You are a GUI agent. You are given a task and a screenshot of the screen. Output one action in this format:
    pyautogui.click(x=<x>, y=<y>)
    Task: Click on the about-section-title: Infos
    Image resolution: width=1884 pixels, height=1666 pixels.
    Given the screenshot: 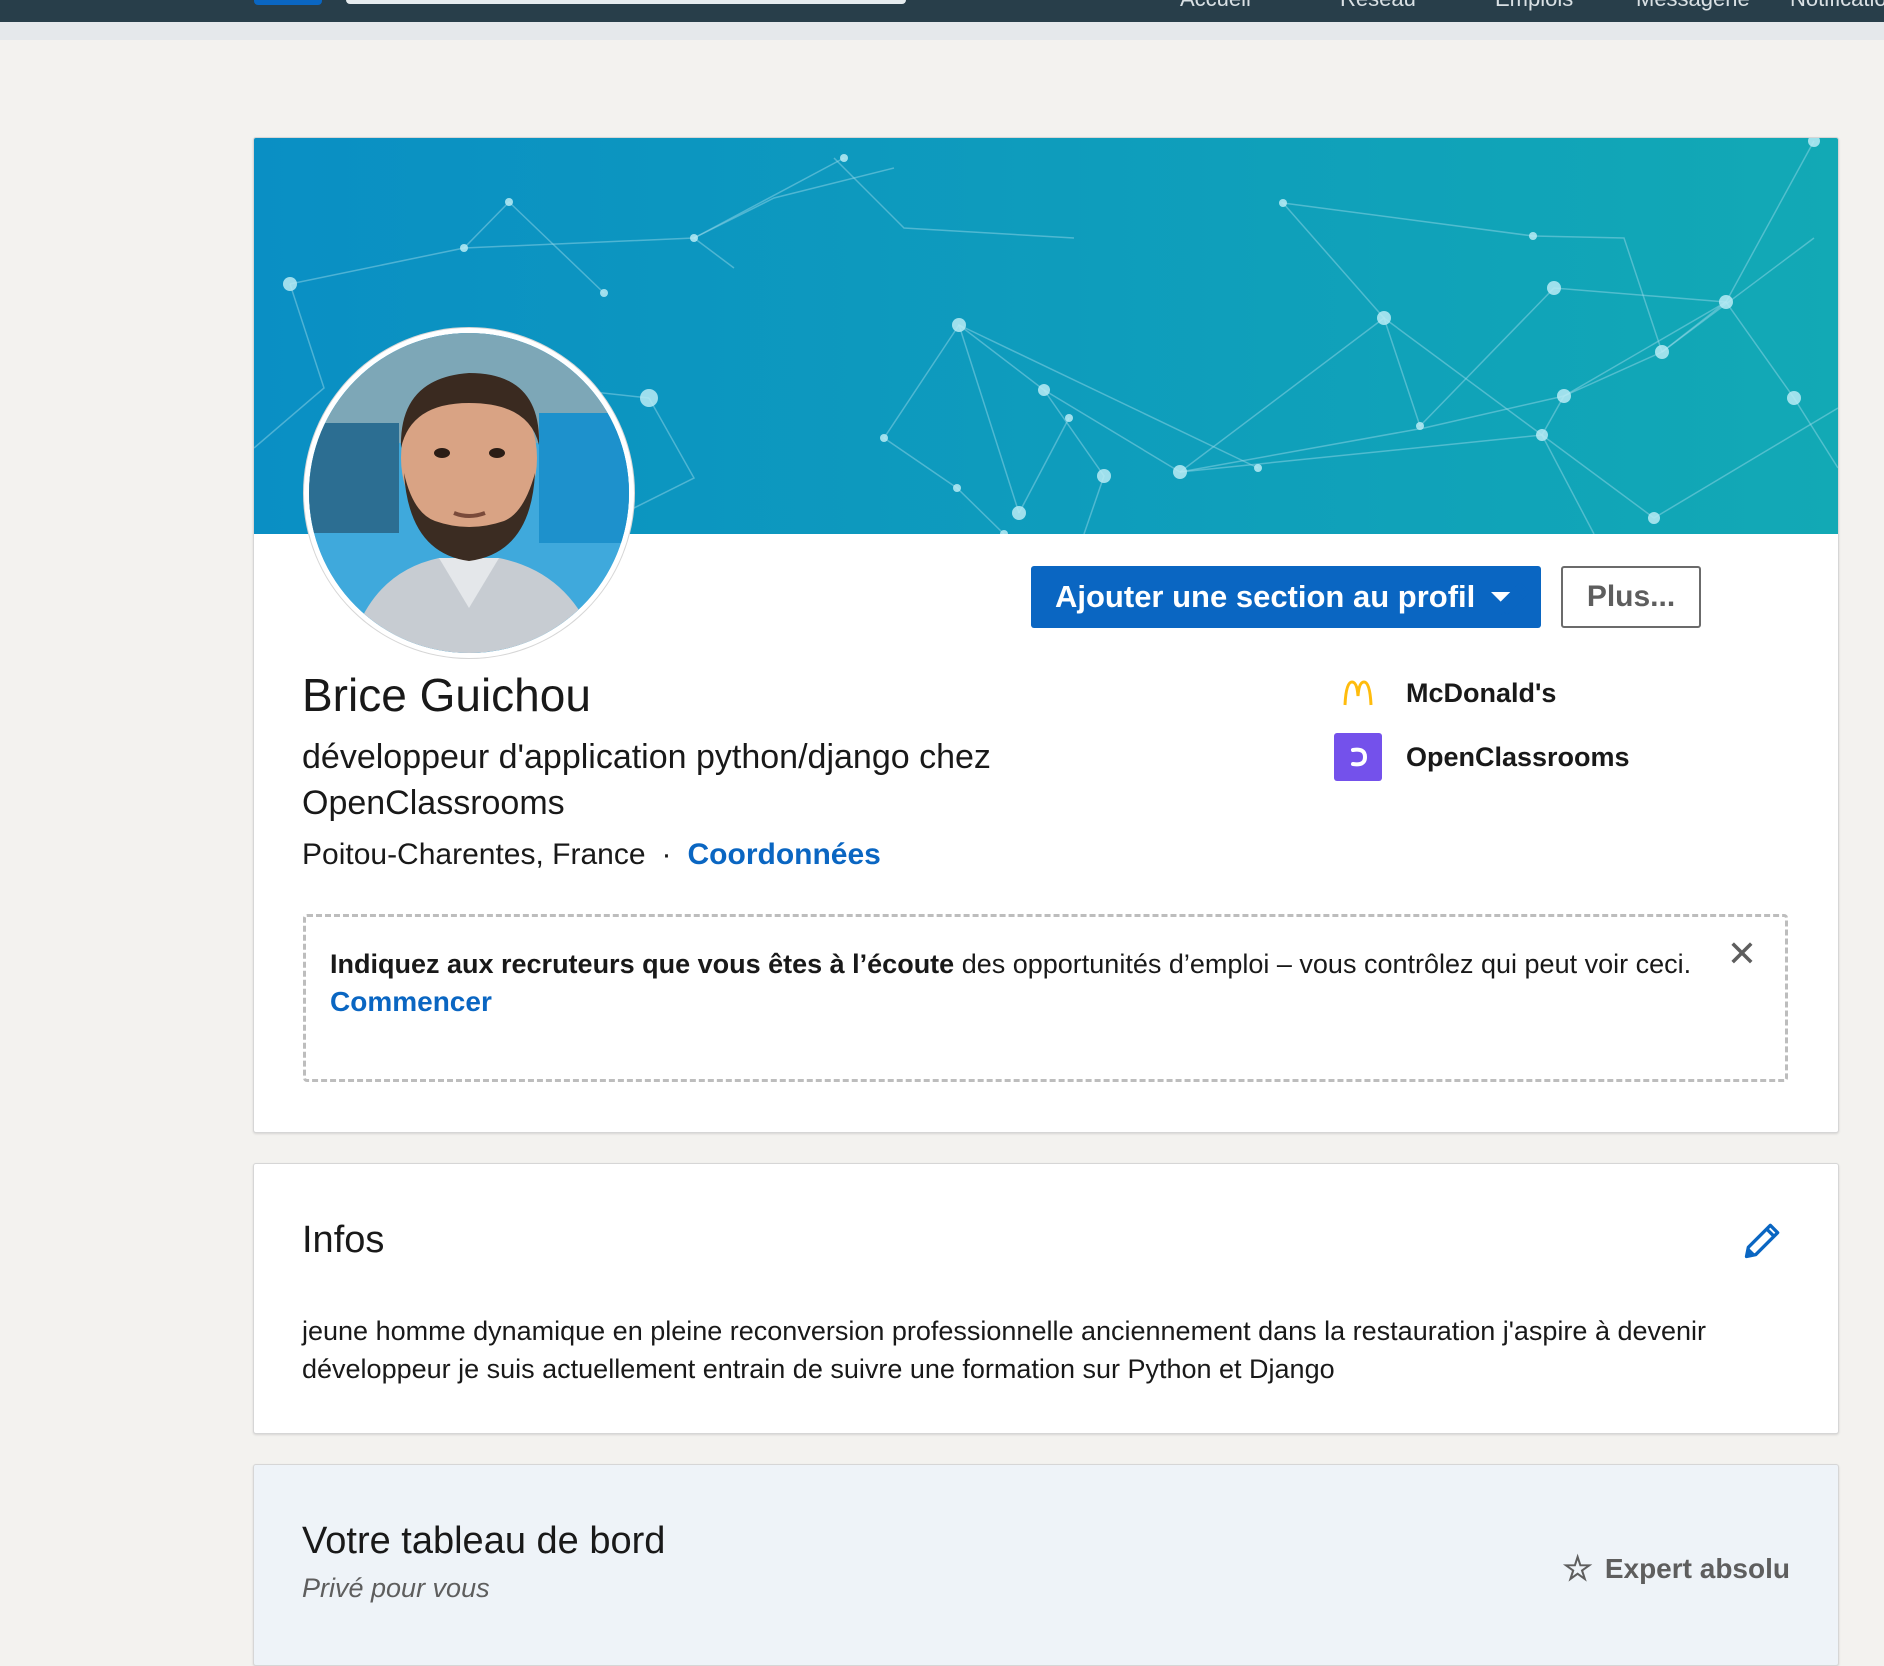 What is the action you would take?
    pyautogui.click(x=343, y=1240)
    